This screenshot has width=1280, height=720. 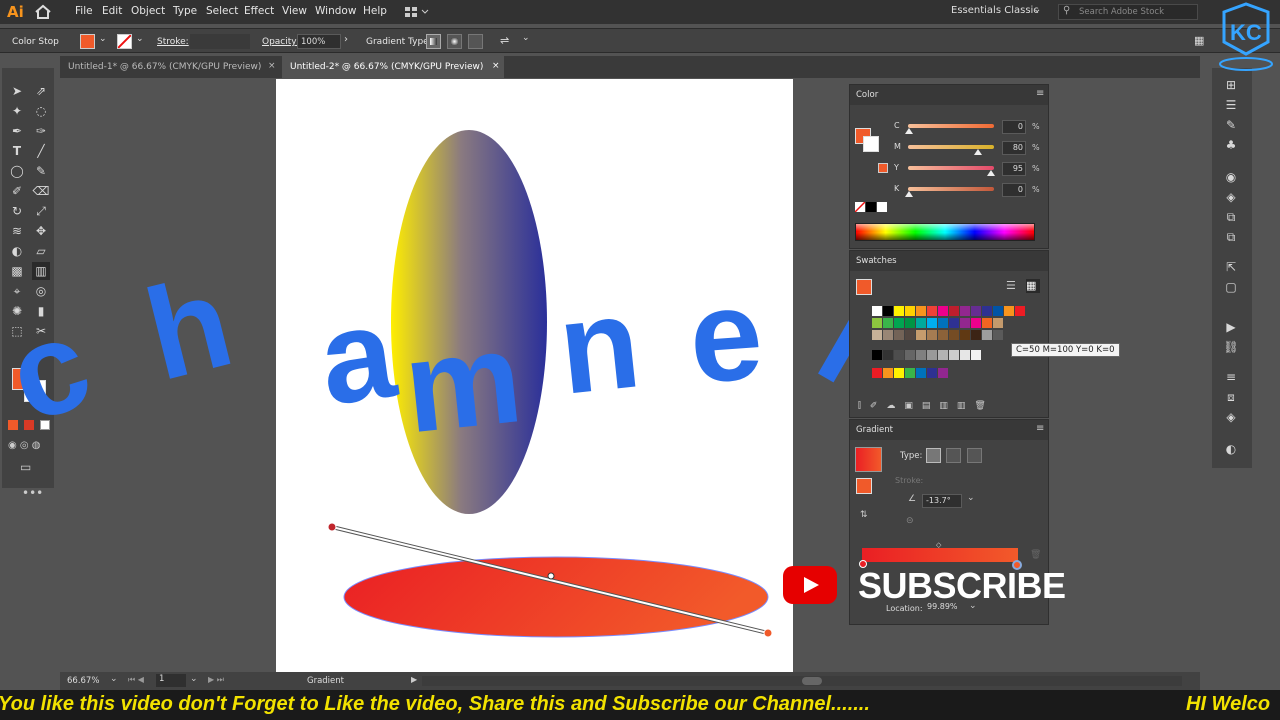 I want to click on first-artboard-icon: ⏮ ◀, so click(x=136, y=680).